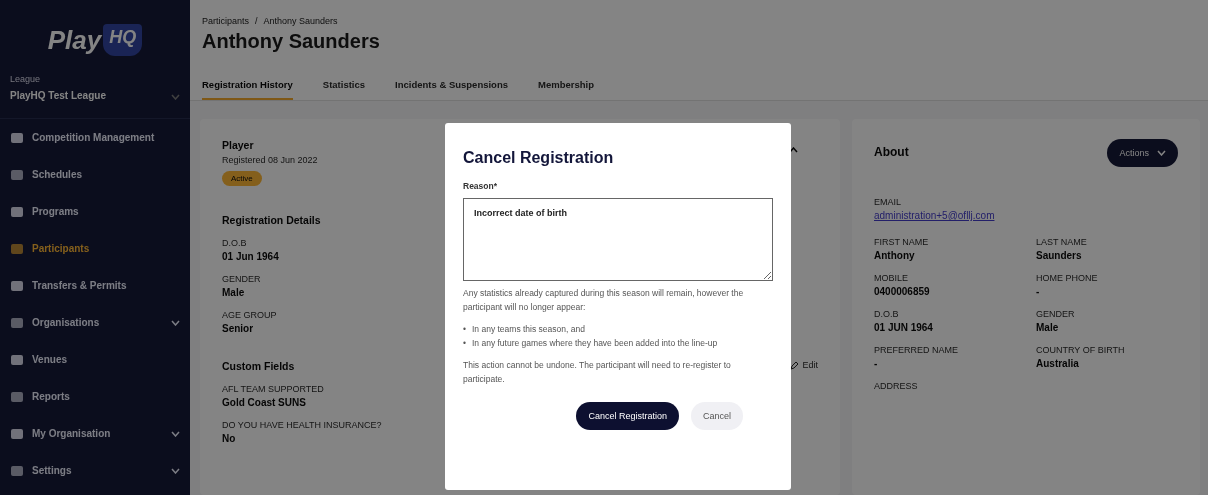 This screenshot has width=1208, height=495. What do you see at coordinates (1061, 242) in the screenshot?
I see `field-label: LAST NAME` at bounding box center [1061, 242].